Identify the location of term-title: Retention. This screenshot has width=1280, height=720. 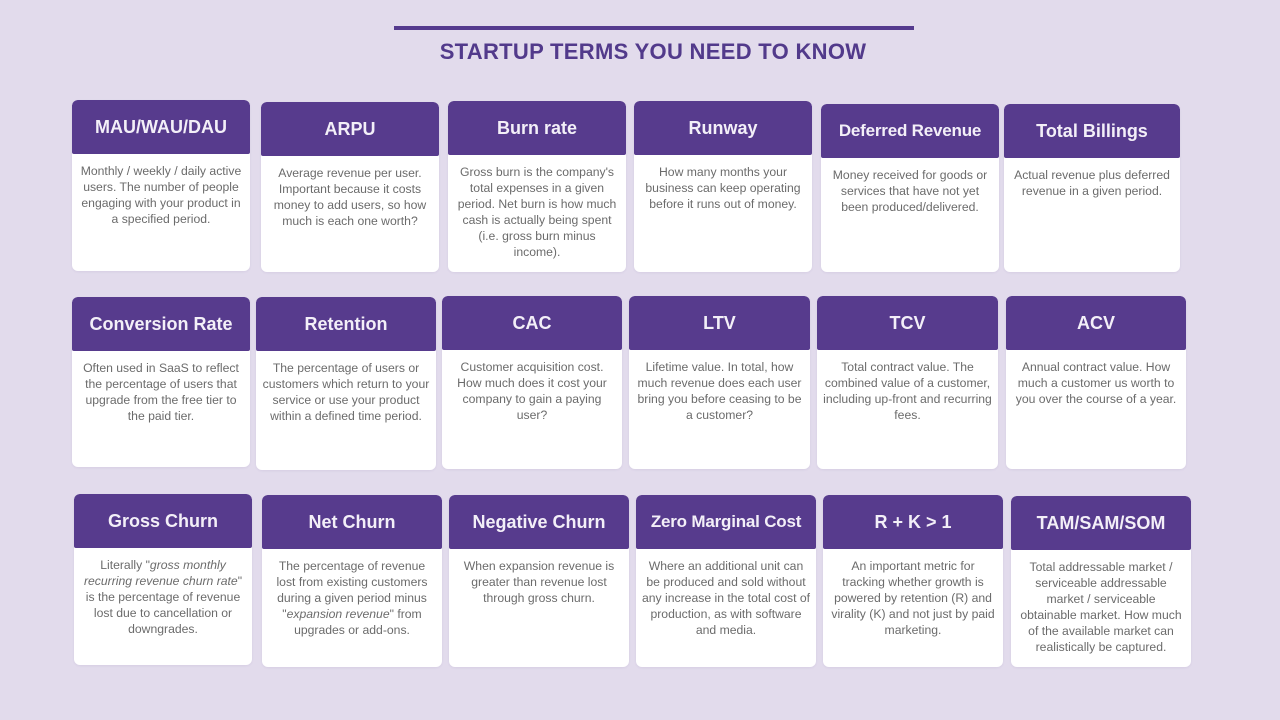
(346, 324).